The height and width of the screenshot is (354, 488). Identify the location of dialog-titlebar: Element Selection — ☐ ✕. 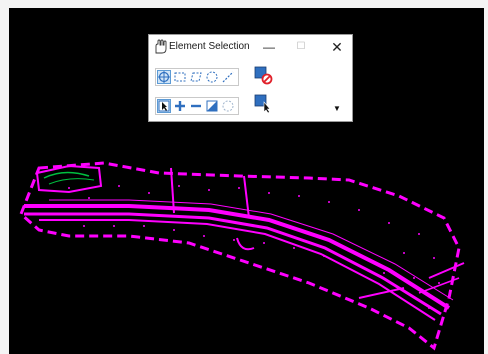
(250, 47).